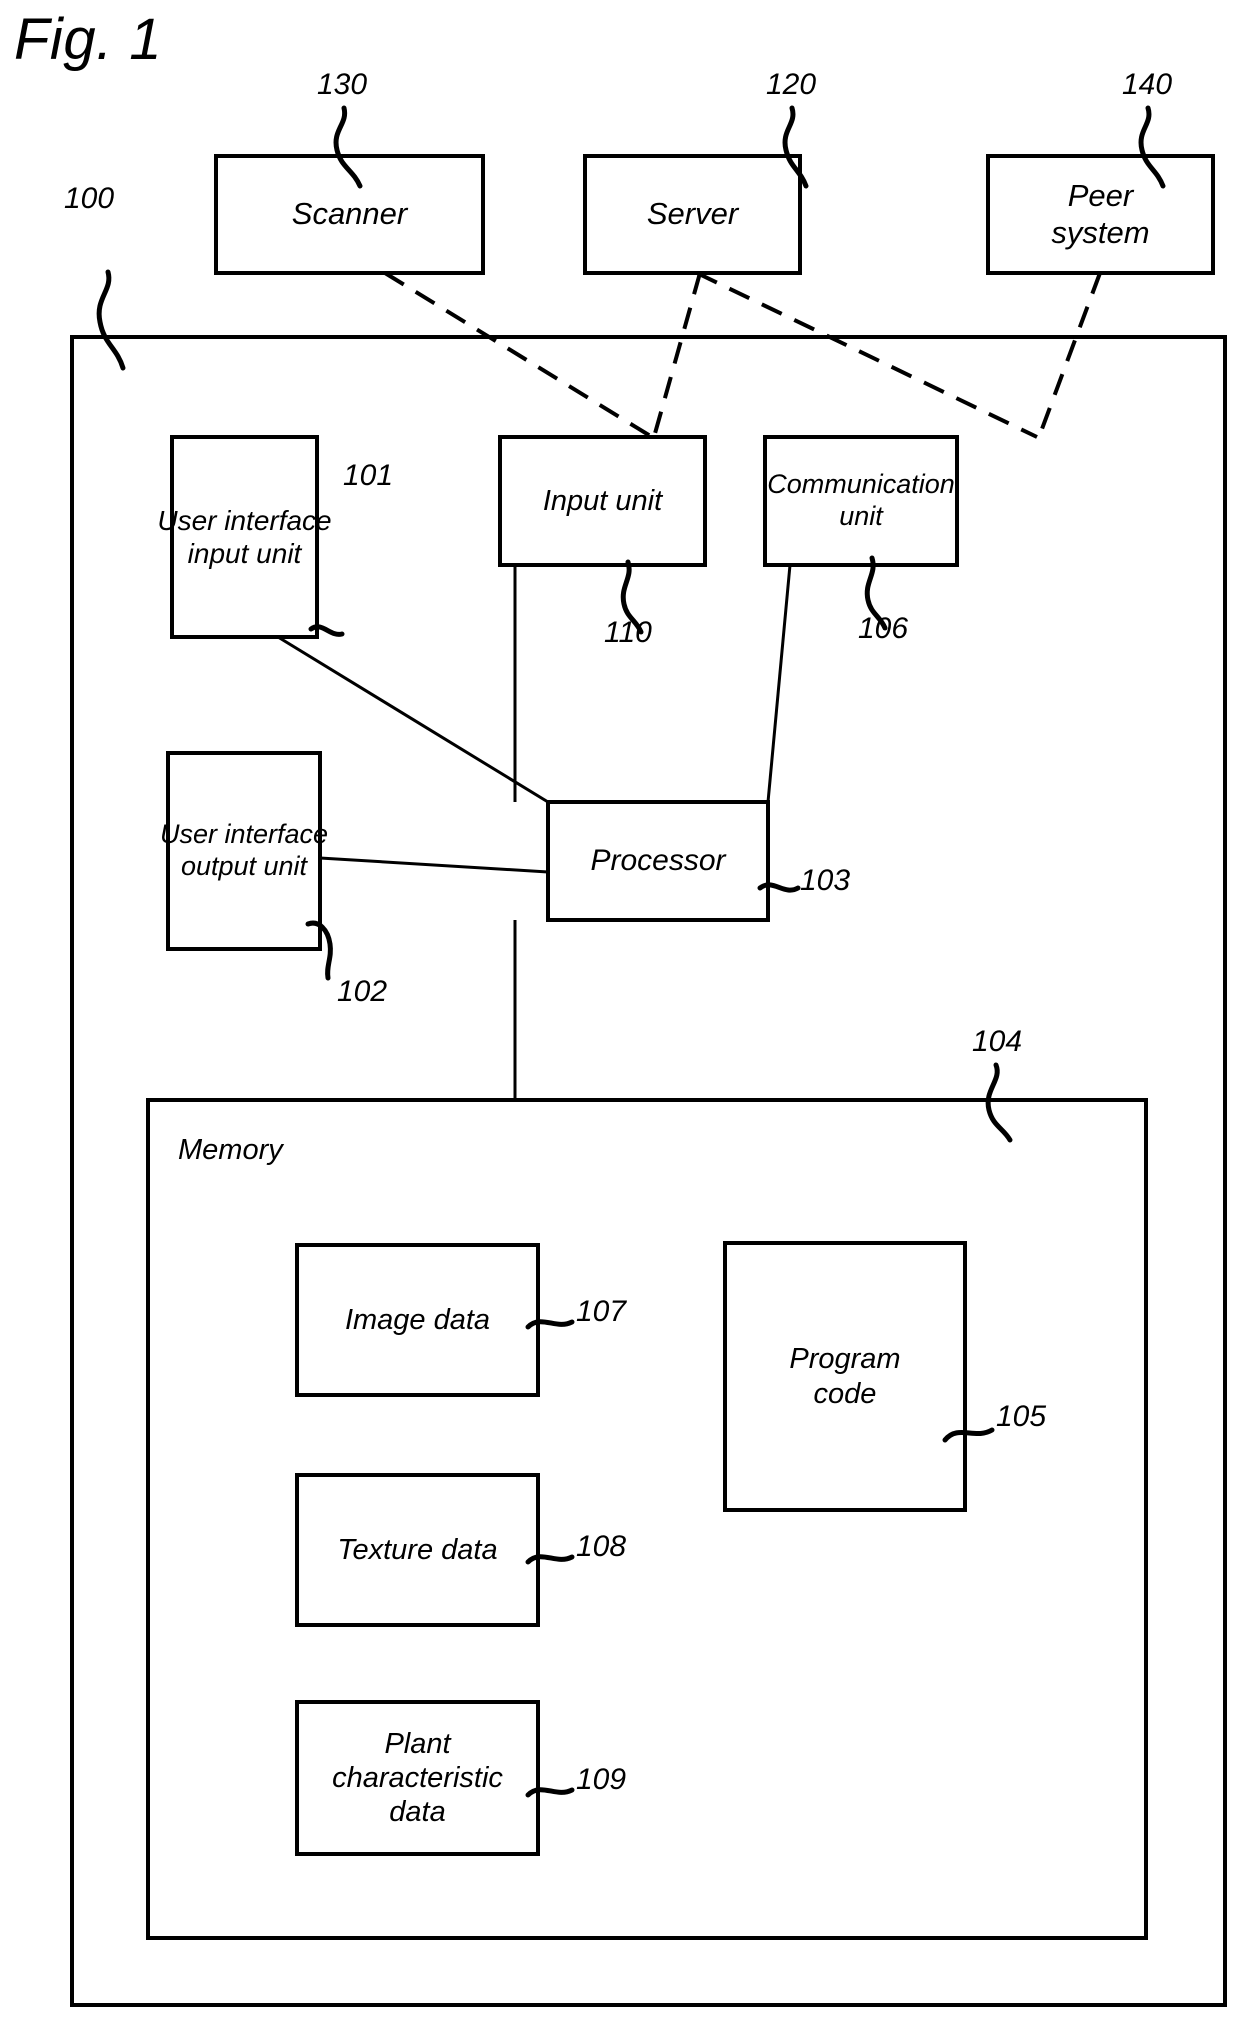 This screenshot has height=2027, width=1240. Describe the element at coordinates (244, 851) in the screenshot. I see `ui-output-unit-box` at that location.